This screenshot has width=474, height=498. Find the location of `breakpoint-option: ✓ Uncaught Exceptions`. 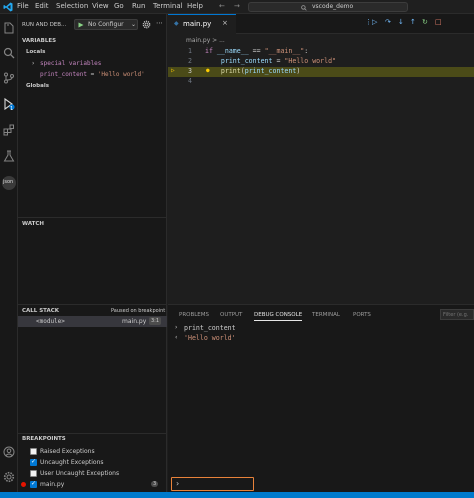

breakpoint-option: ✓ Uncaught Exceptions is located at coordinates (92, 463).